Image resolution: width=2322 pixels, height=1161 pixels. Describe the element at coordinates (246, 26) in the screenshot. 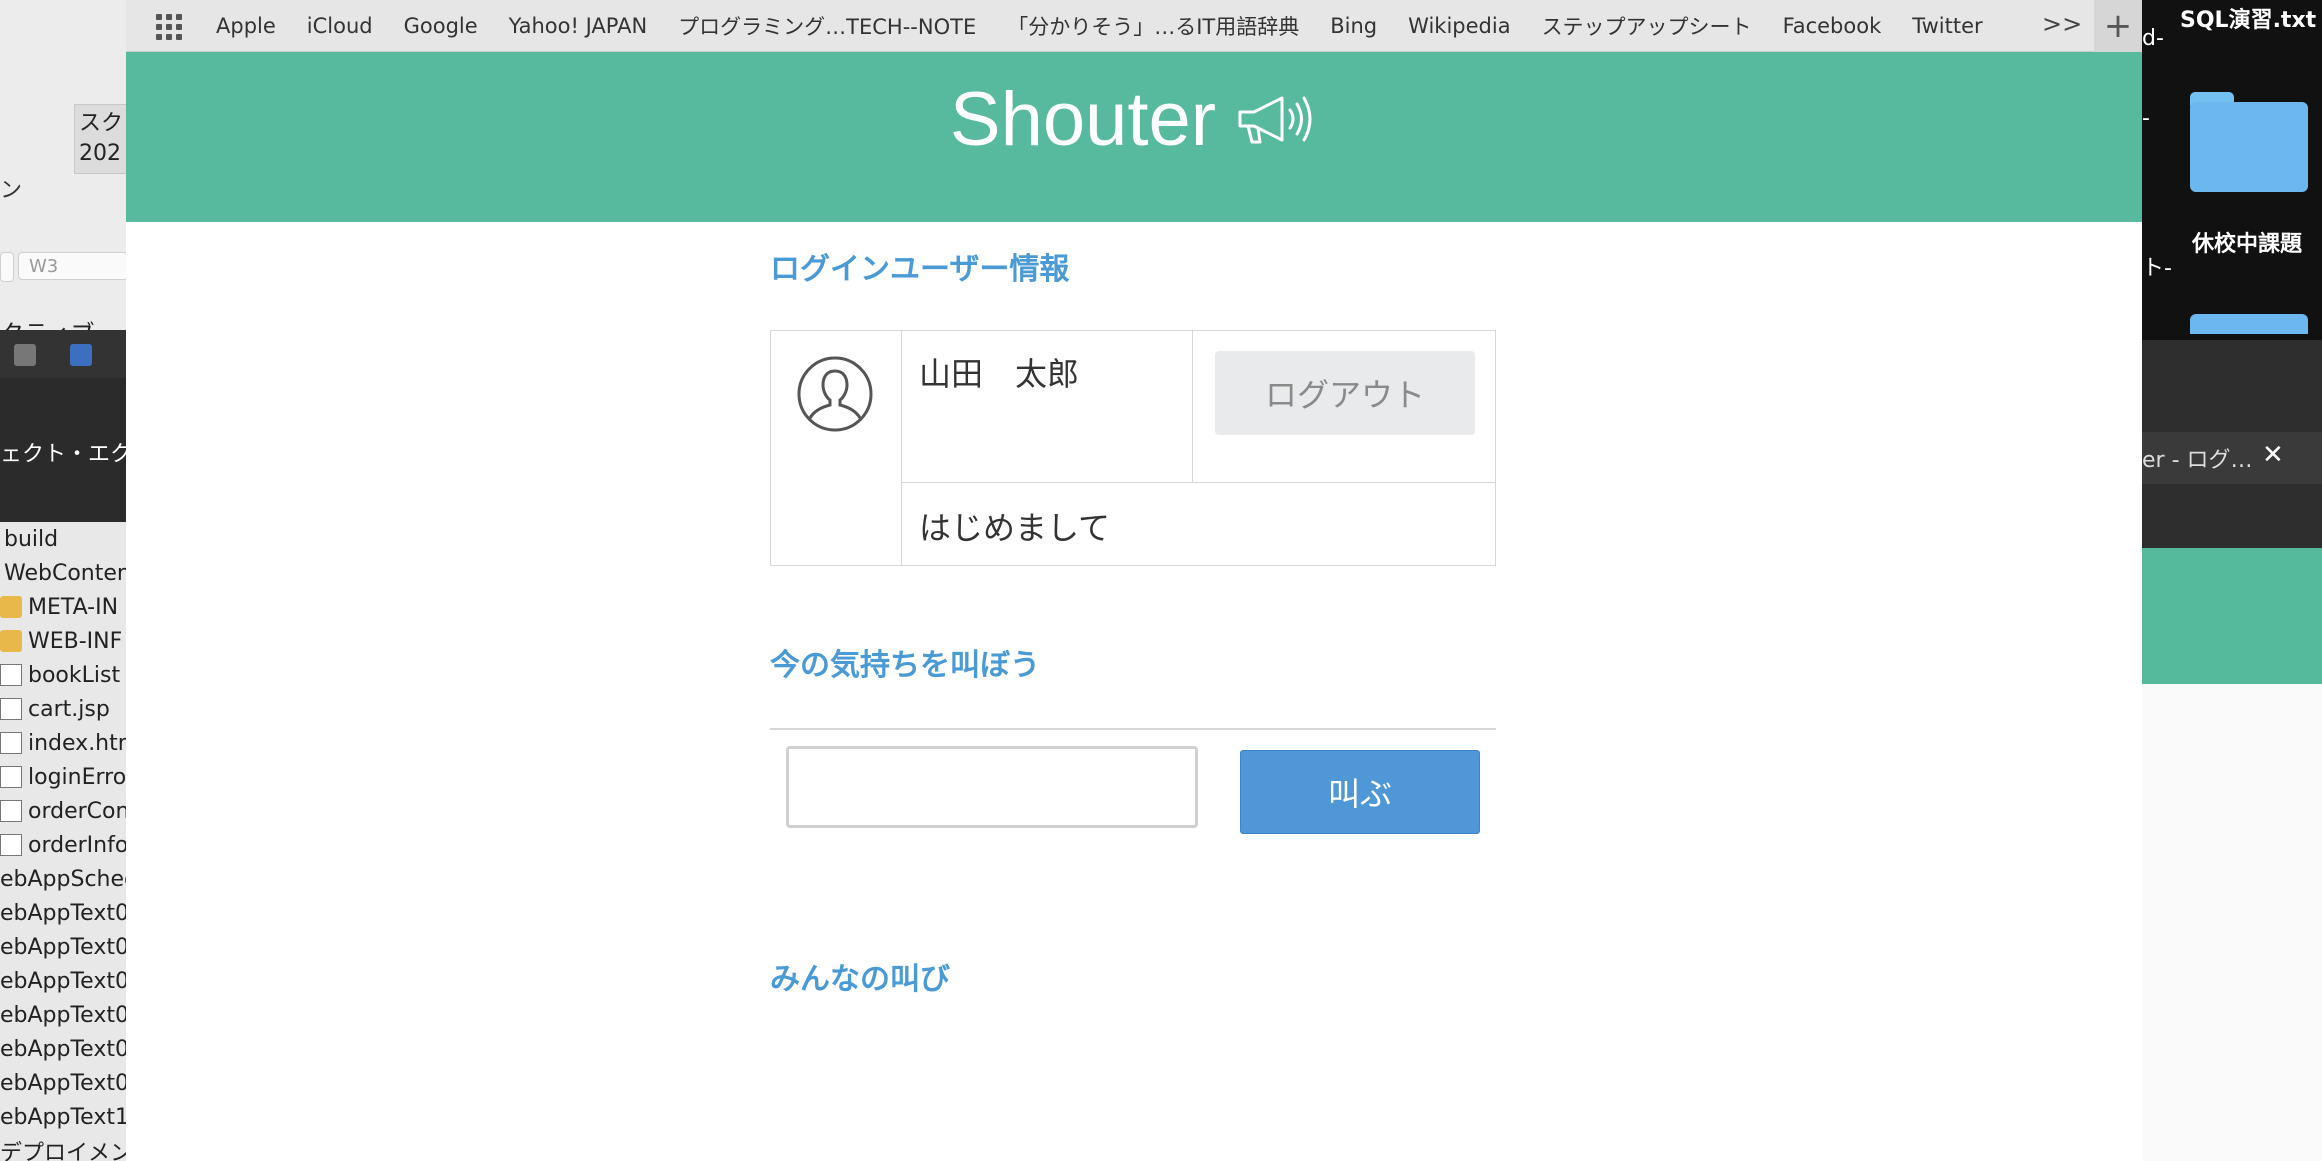

I see `bookmark-apple: Apple` at that location.